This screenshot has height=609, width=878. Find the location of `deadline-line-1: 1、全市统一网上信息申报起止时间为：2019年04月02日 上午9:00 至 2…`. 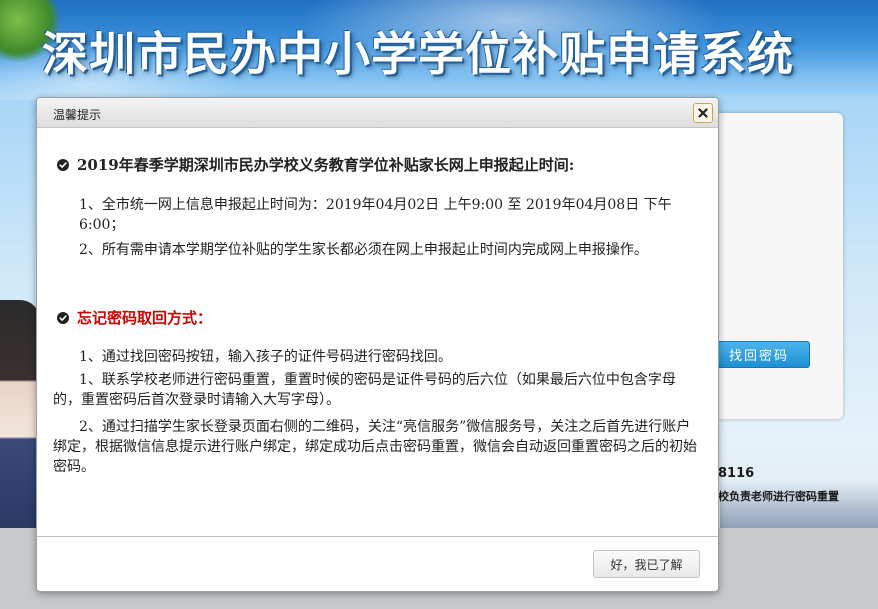

deadline-line-1: 1、全市统一网上信息申报起止时间为：2019年04月02日 上午9:00 至 2… is located at coordinates (375, 215).